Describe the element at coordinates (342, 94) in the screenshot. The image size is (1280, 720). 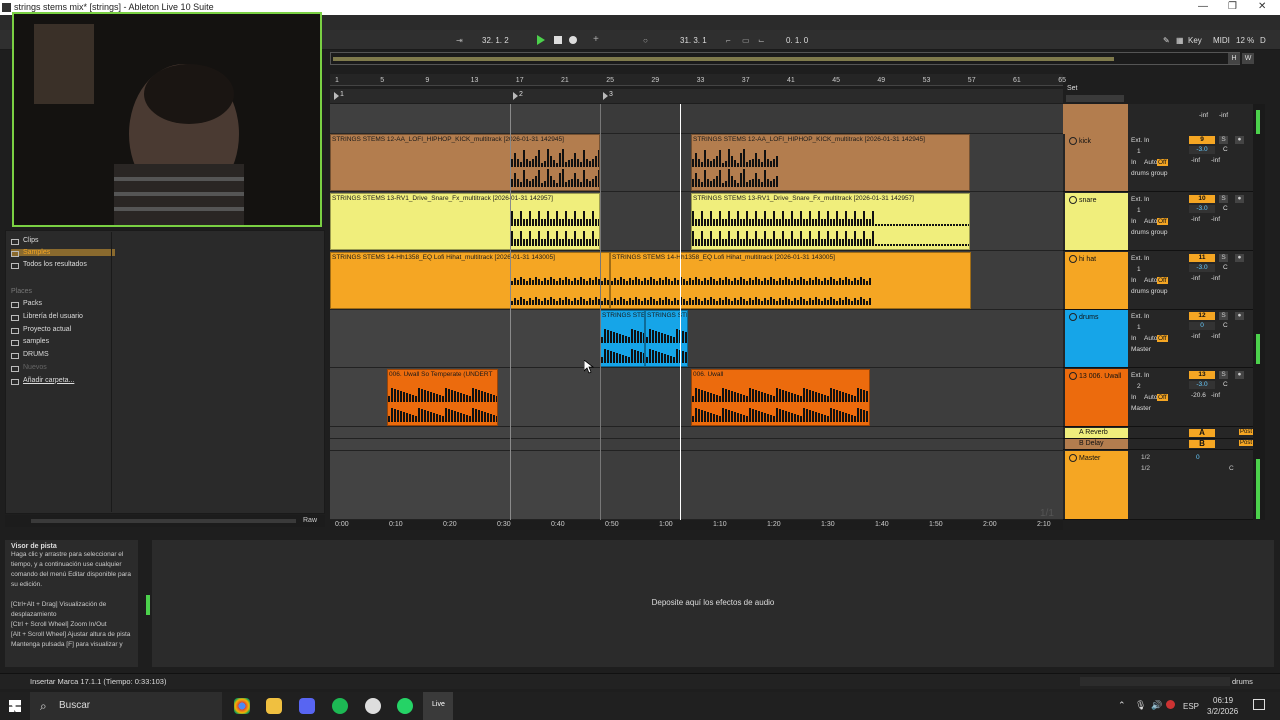
I see `locator-1: 1` at that location.